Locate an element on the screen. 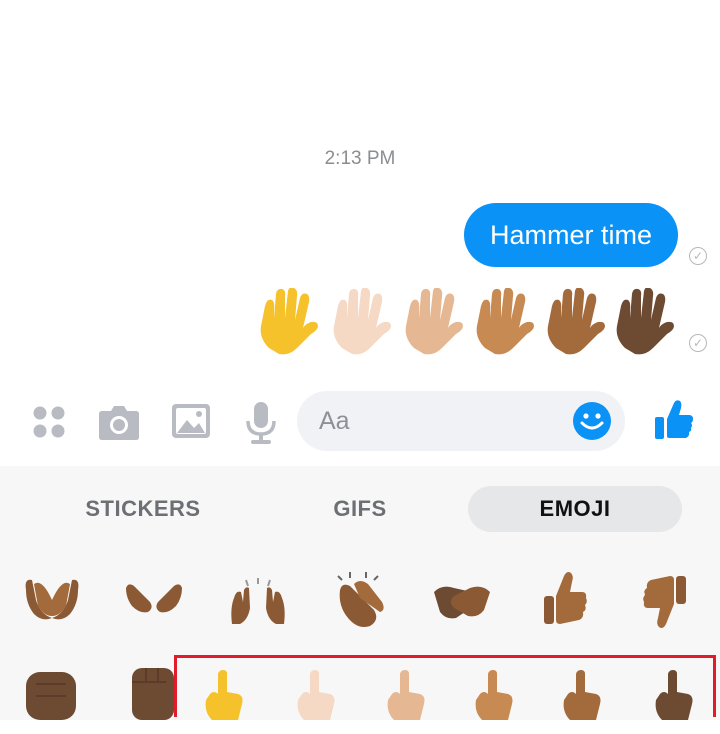  camera-icon is located at coordinates (119, 424).